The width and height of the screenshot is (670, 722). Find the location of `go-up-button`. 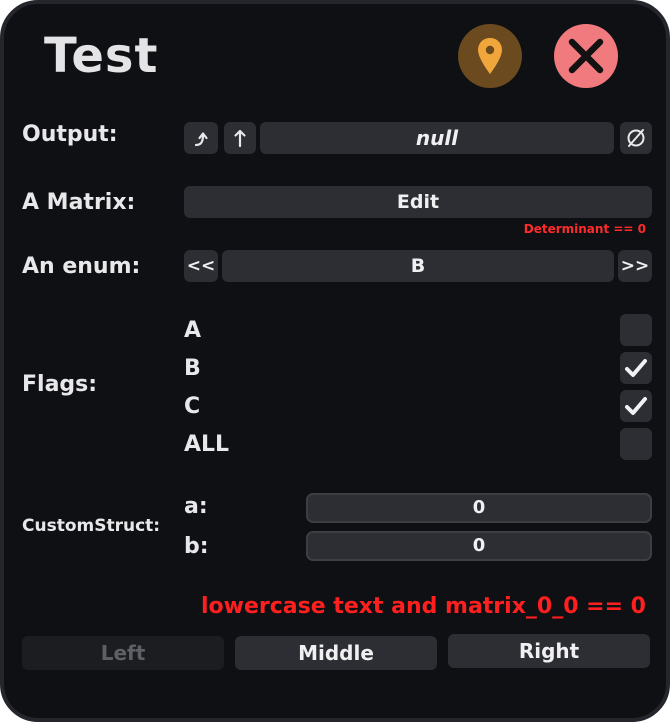

go-up-button is located at coordinates (240, 138).